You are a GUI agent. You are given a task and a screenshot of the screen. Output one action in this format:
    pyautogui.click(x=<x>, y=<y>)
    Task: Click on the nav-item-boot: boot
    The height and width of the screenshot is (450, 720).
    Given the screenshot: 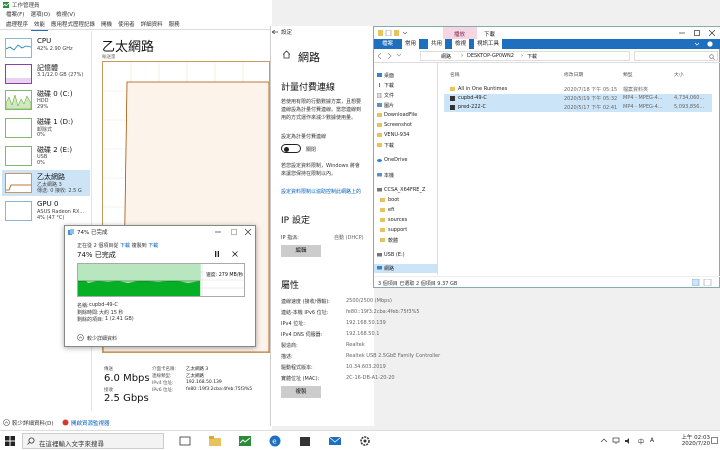 What is the action you would take?
    pyautogui.click(x=393, y=200)
    